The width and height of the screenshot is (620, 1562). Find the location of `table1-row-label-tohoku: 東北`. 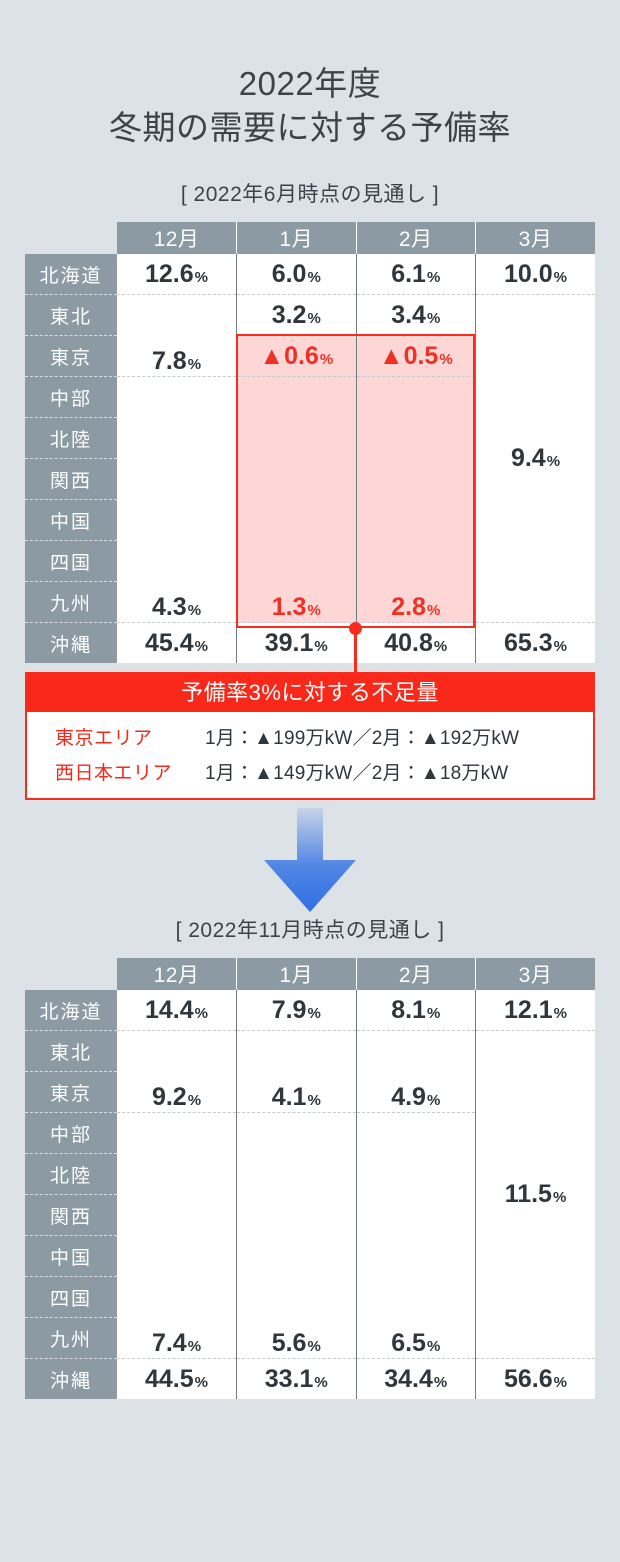

table1-row-label-tohoku: 東北 is located at coordinates (71, 315).